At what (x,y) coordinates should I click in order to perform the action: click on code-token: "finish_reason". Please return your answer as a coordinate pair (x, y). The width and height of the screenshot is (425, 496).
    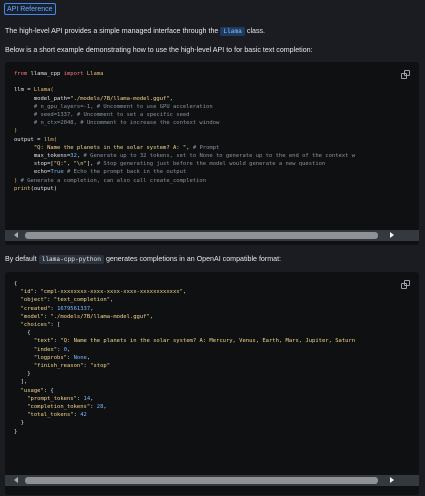
    Looking at the image, I should click on (58, 366).